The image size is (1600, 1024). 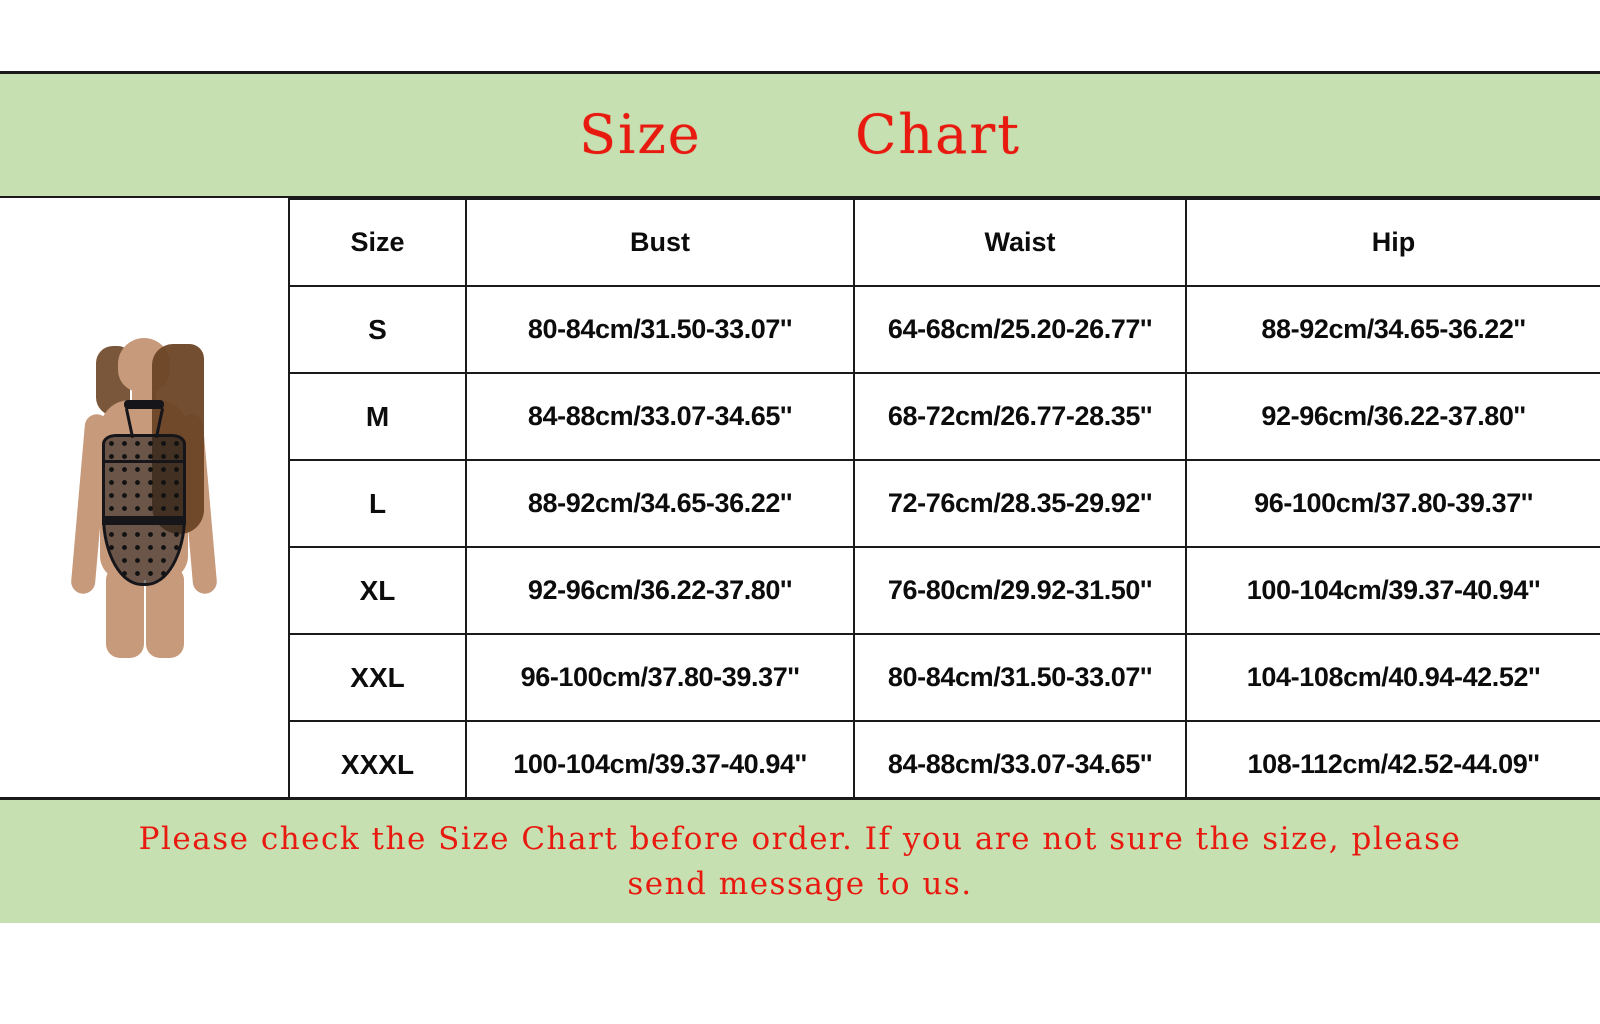 I want to click on choker-collar, so click(x=144, y=404).